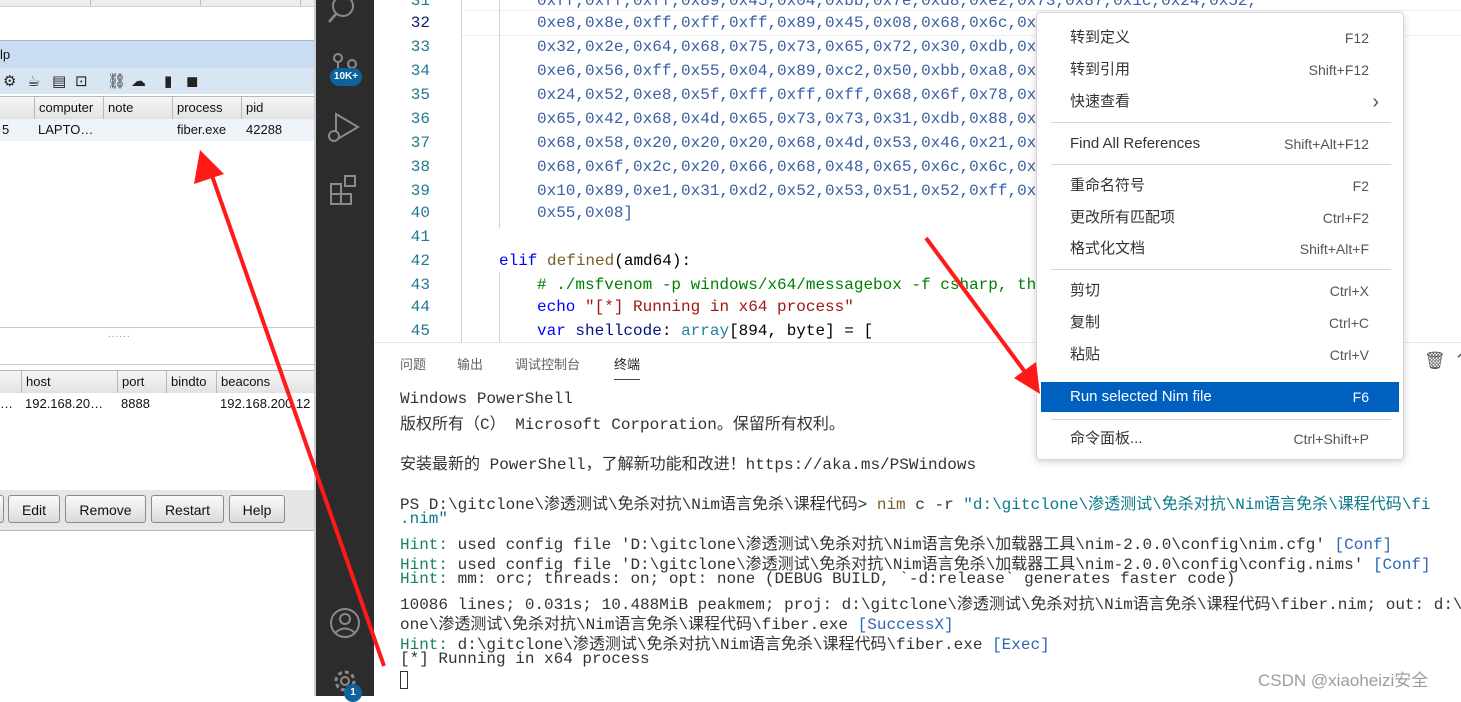 The width and height of the screenshot is (1461, 702). I want to click on column-header: computer, so click(68, 108).